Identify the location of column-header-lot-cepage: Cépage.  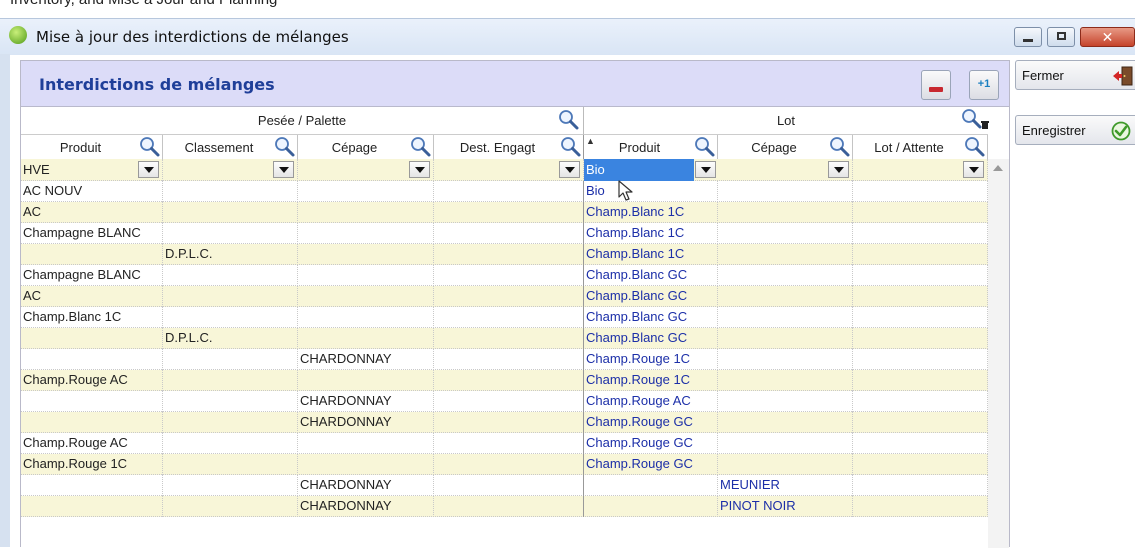
(785, 147).